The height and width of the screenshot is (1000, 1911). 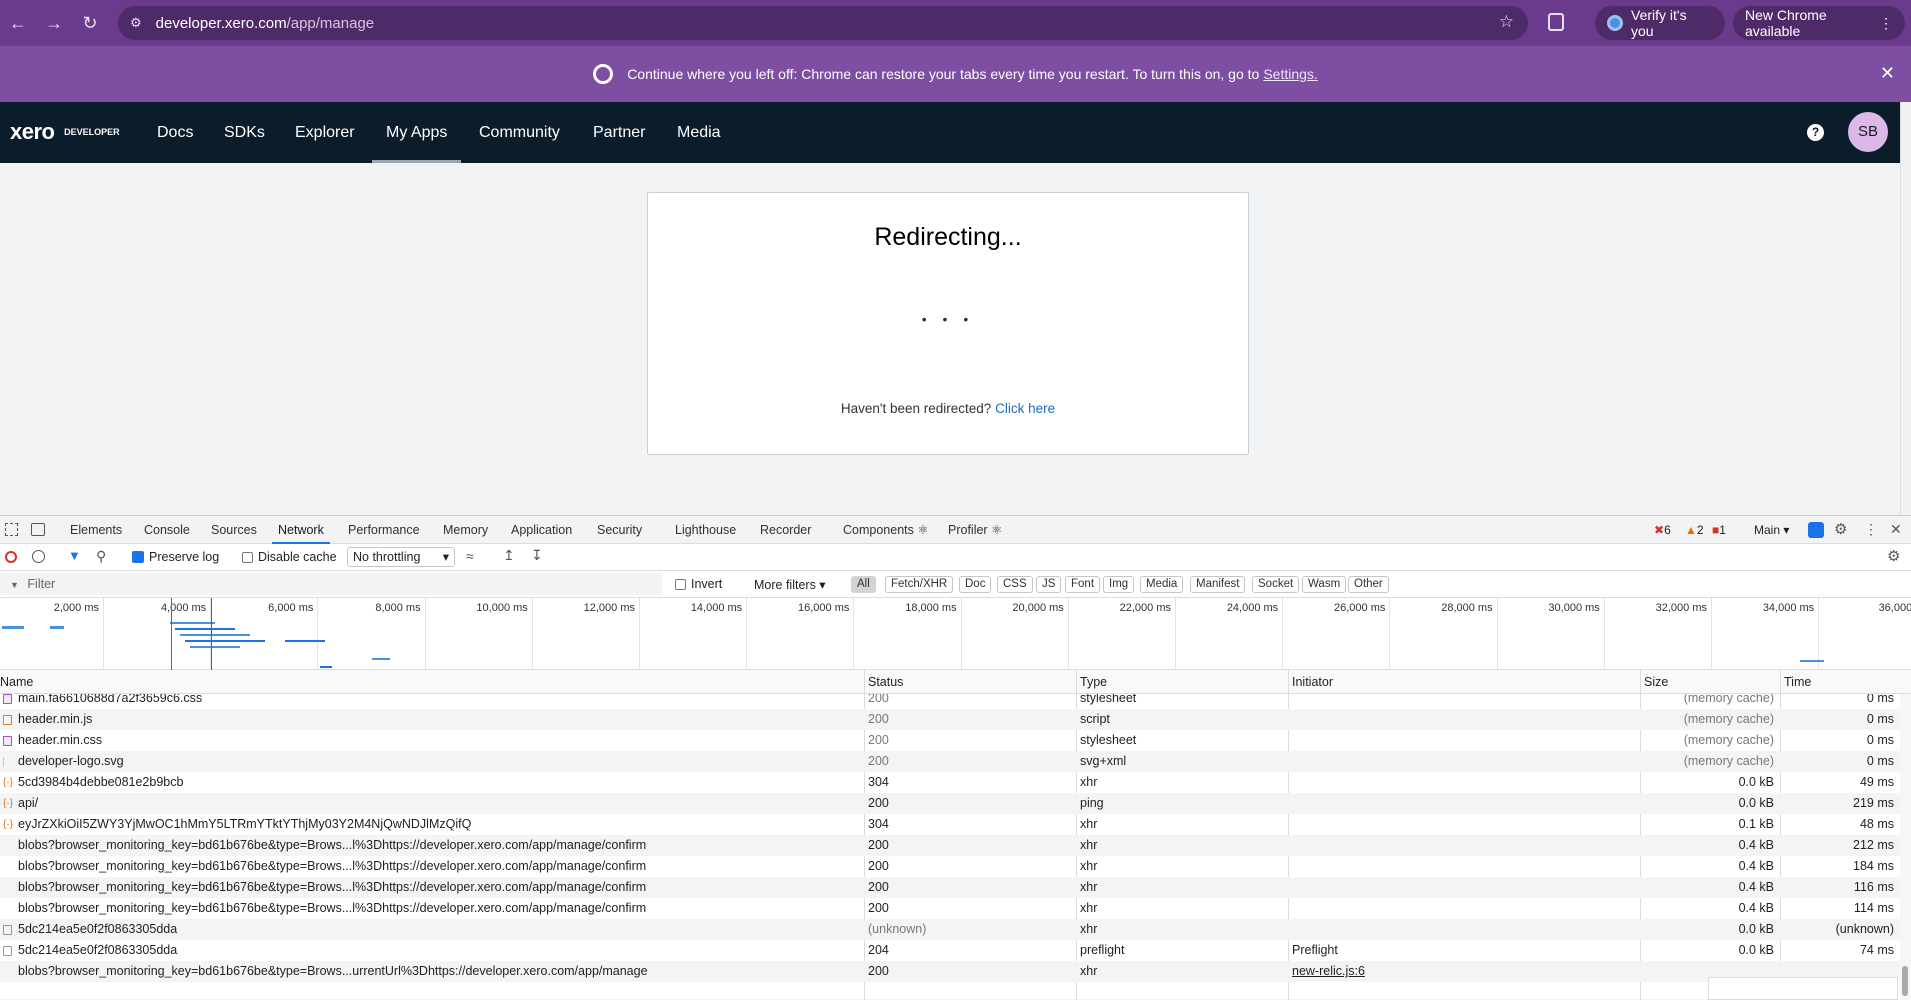 What do you see at coordinates (885, 682) in the screenshot?
I see `column-status: Status` at bounding box center [885, 682].